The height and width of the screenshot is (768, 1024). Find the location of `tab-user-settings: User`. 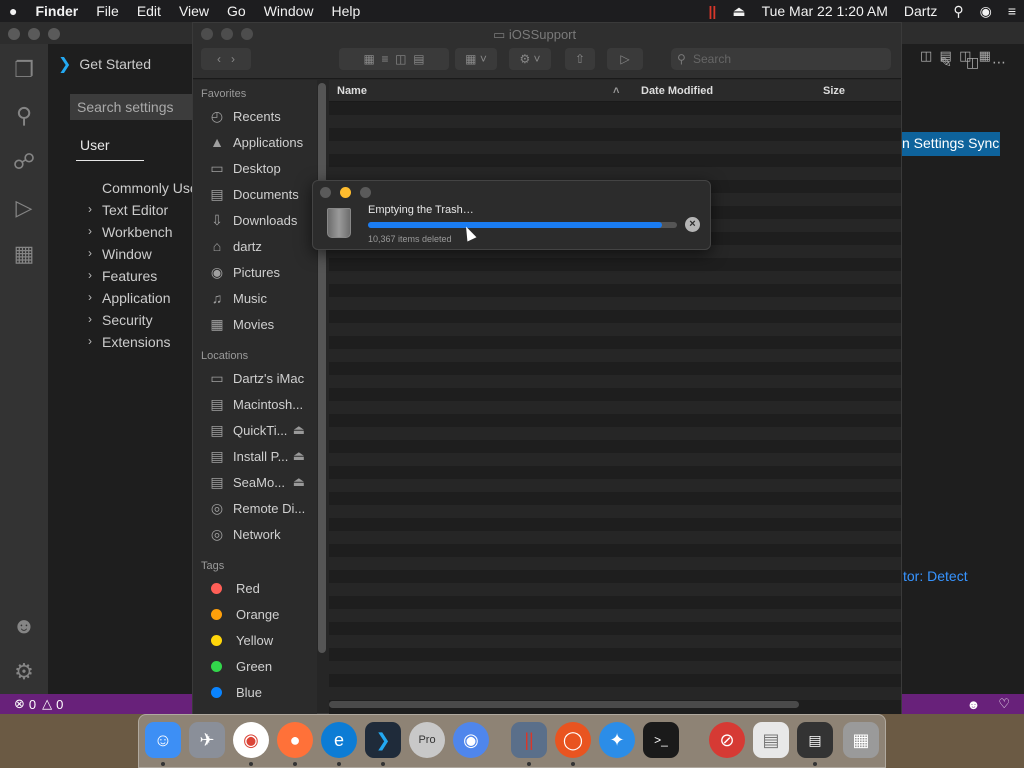

tab-user-settings: User is located at coordinates (95, 145).